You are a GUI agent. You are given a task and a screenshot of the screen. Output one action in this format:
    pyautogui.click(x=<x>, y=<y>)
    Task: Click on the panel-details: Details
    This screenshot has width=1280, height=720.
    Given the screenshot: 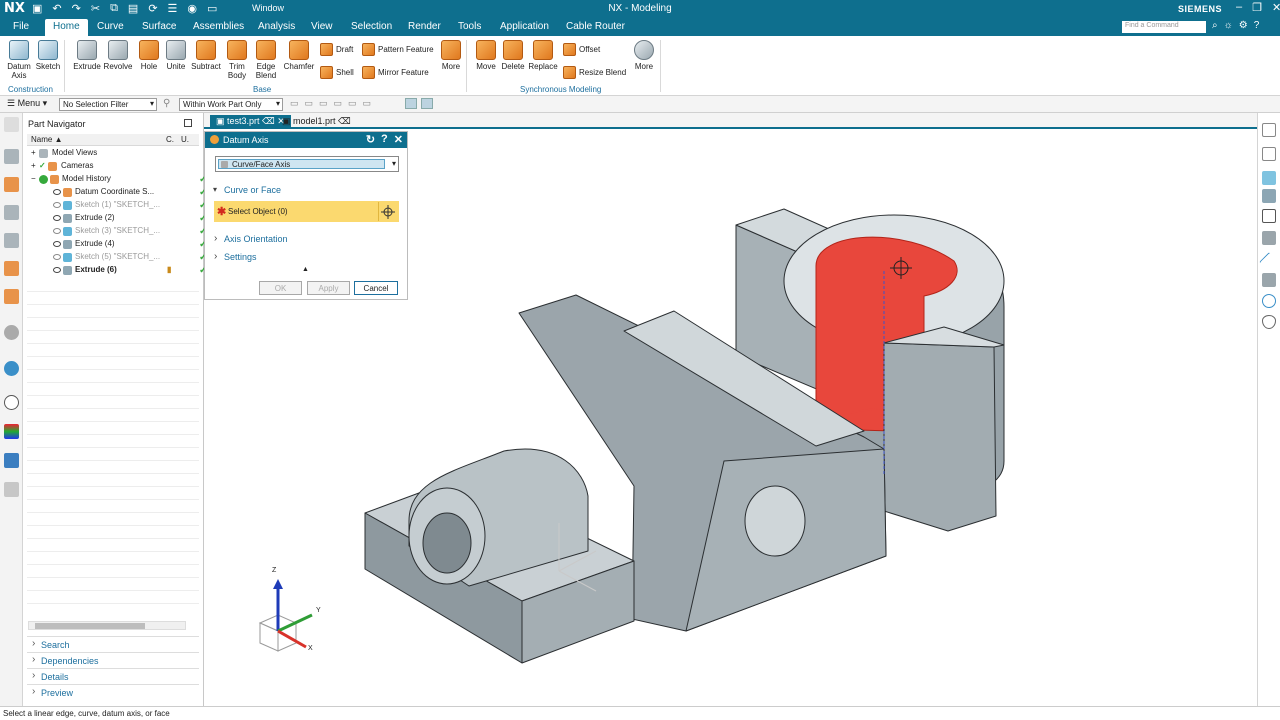 What is the action you would take?
    pyautogui.click(x=113, y=675)
    